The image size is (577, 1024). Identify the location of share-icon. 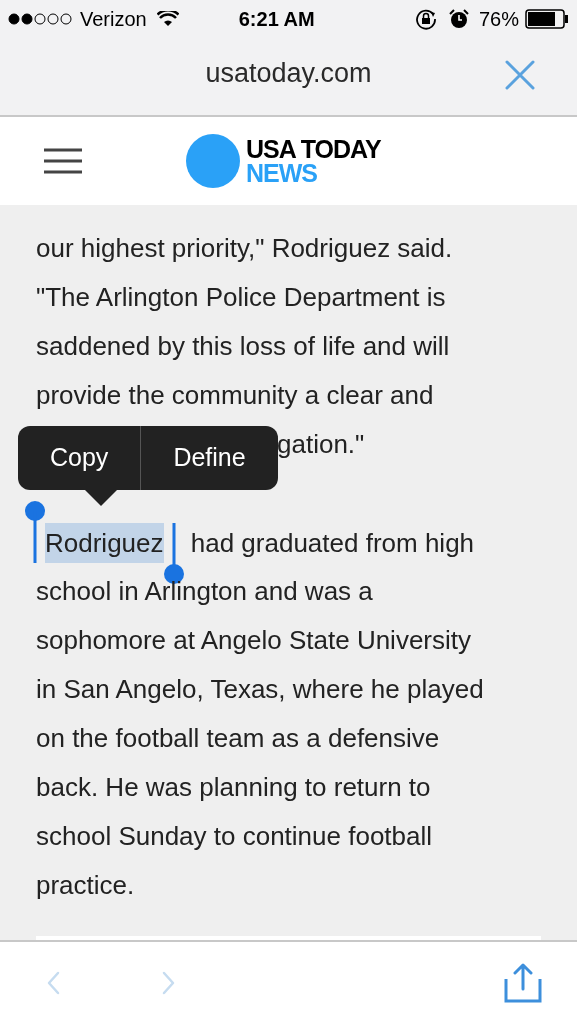
(523, 983).